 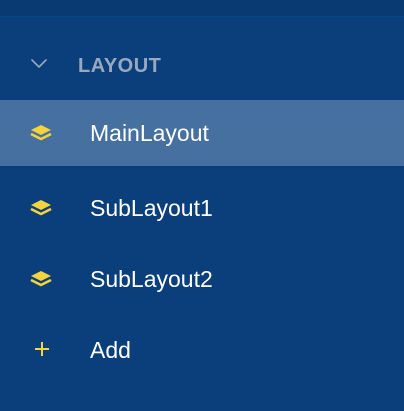 I want to click on layout-item-label: SubLayout2, so click(x=151, y=279).